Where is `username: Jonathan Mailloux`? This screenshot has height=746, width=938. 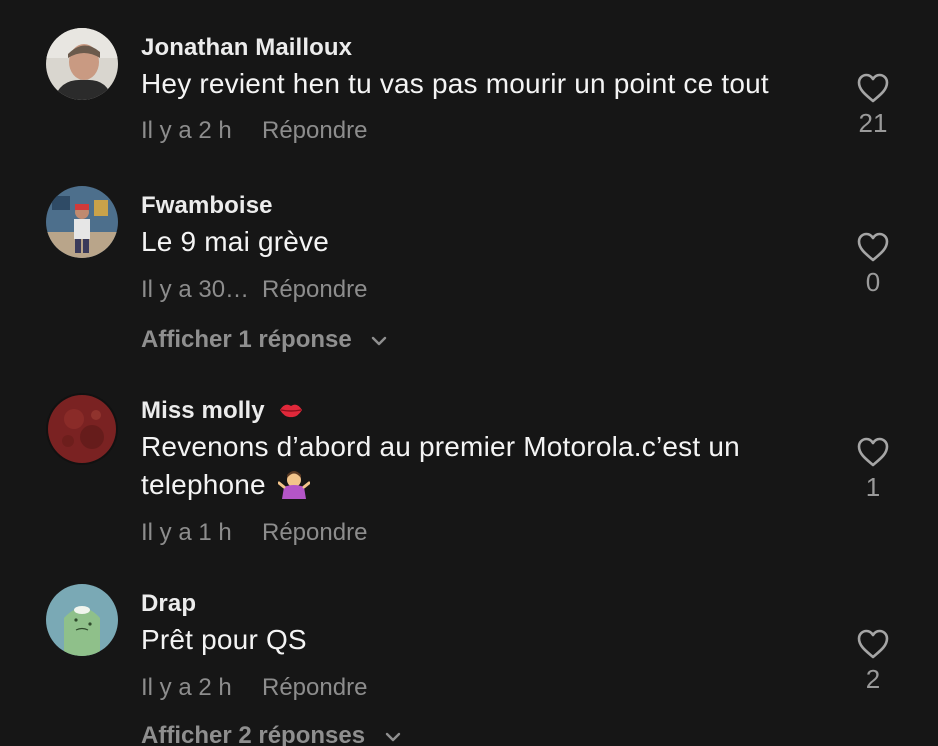
username: Jonathan Mailloux is located at coordinates (246, 48).